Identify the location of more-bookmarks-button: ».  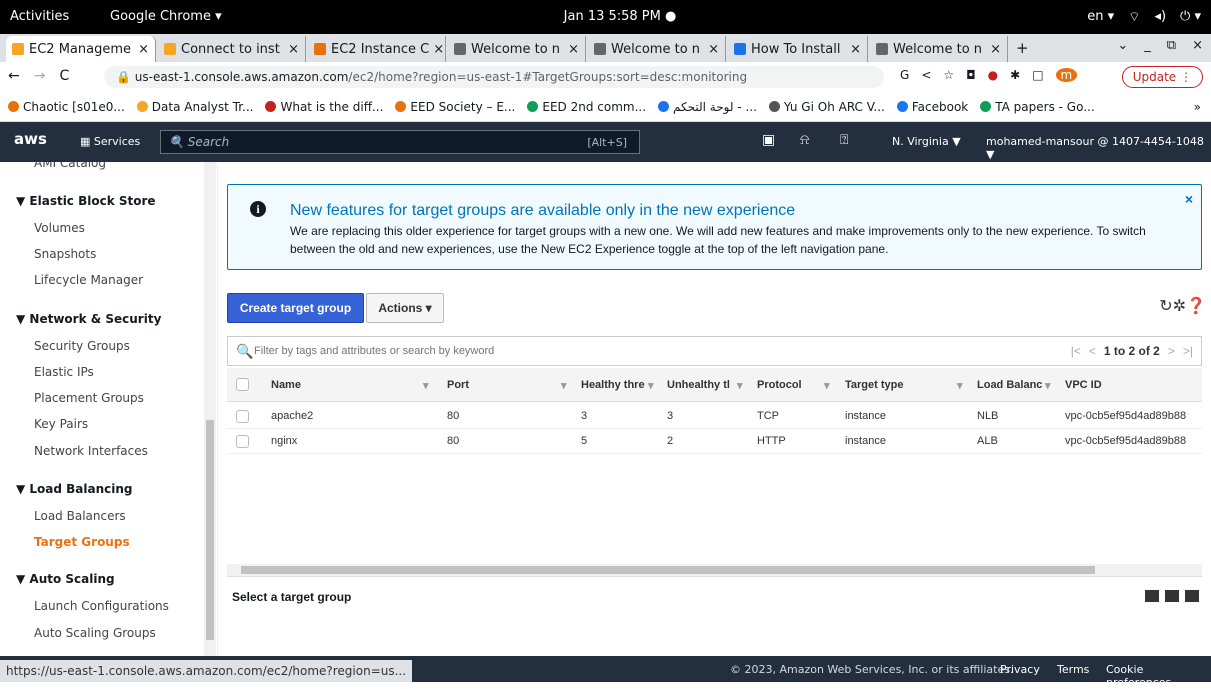
(1197, 107).